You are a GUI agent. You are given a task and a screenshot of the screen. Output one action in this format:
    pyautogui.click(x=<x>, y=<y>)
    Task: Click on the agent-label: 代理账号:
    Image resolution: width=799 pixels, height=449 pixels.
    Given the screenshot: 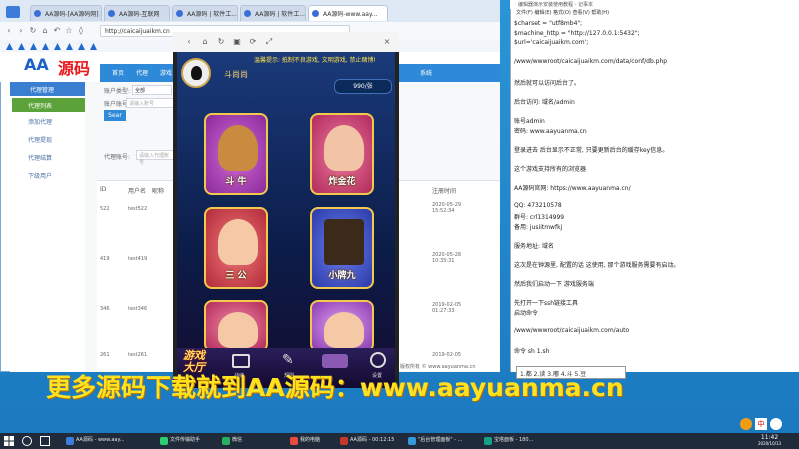 What is the action you would take?
    pyautogui.click(x=117, y=157)
    